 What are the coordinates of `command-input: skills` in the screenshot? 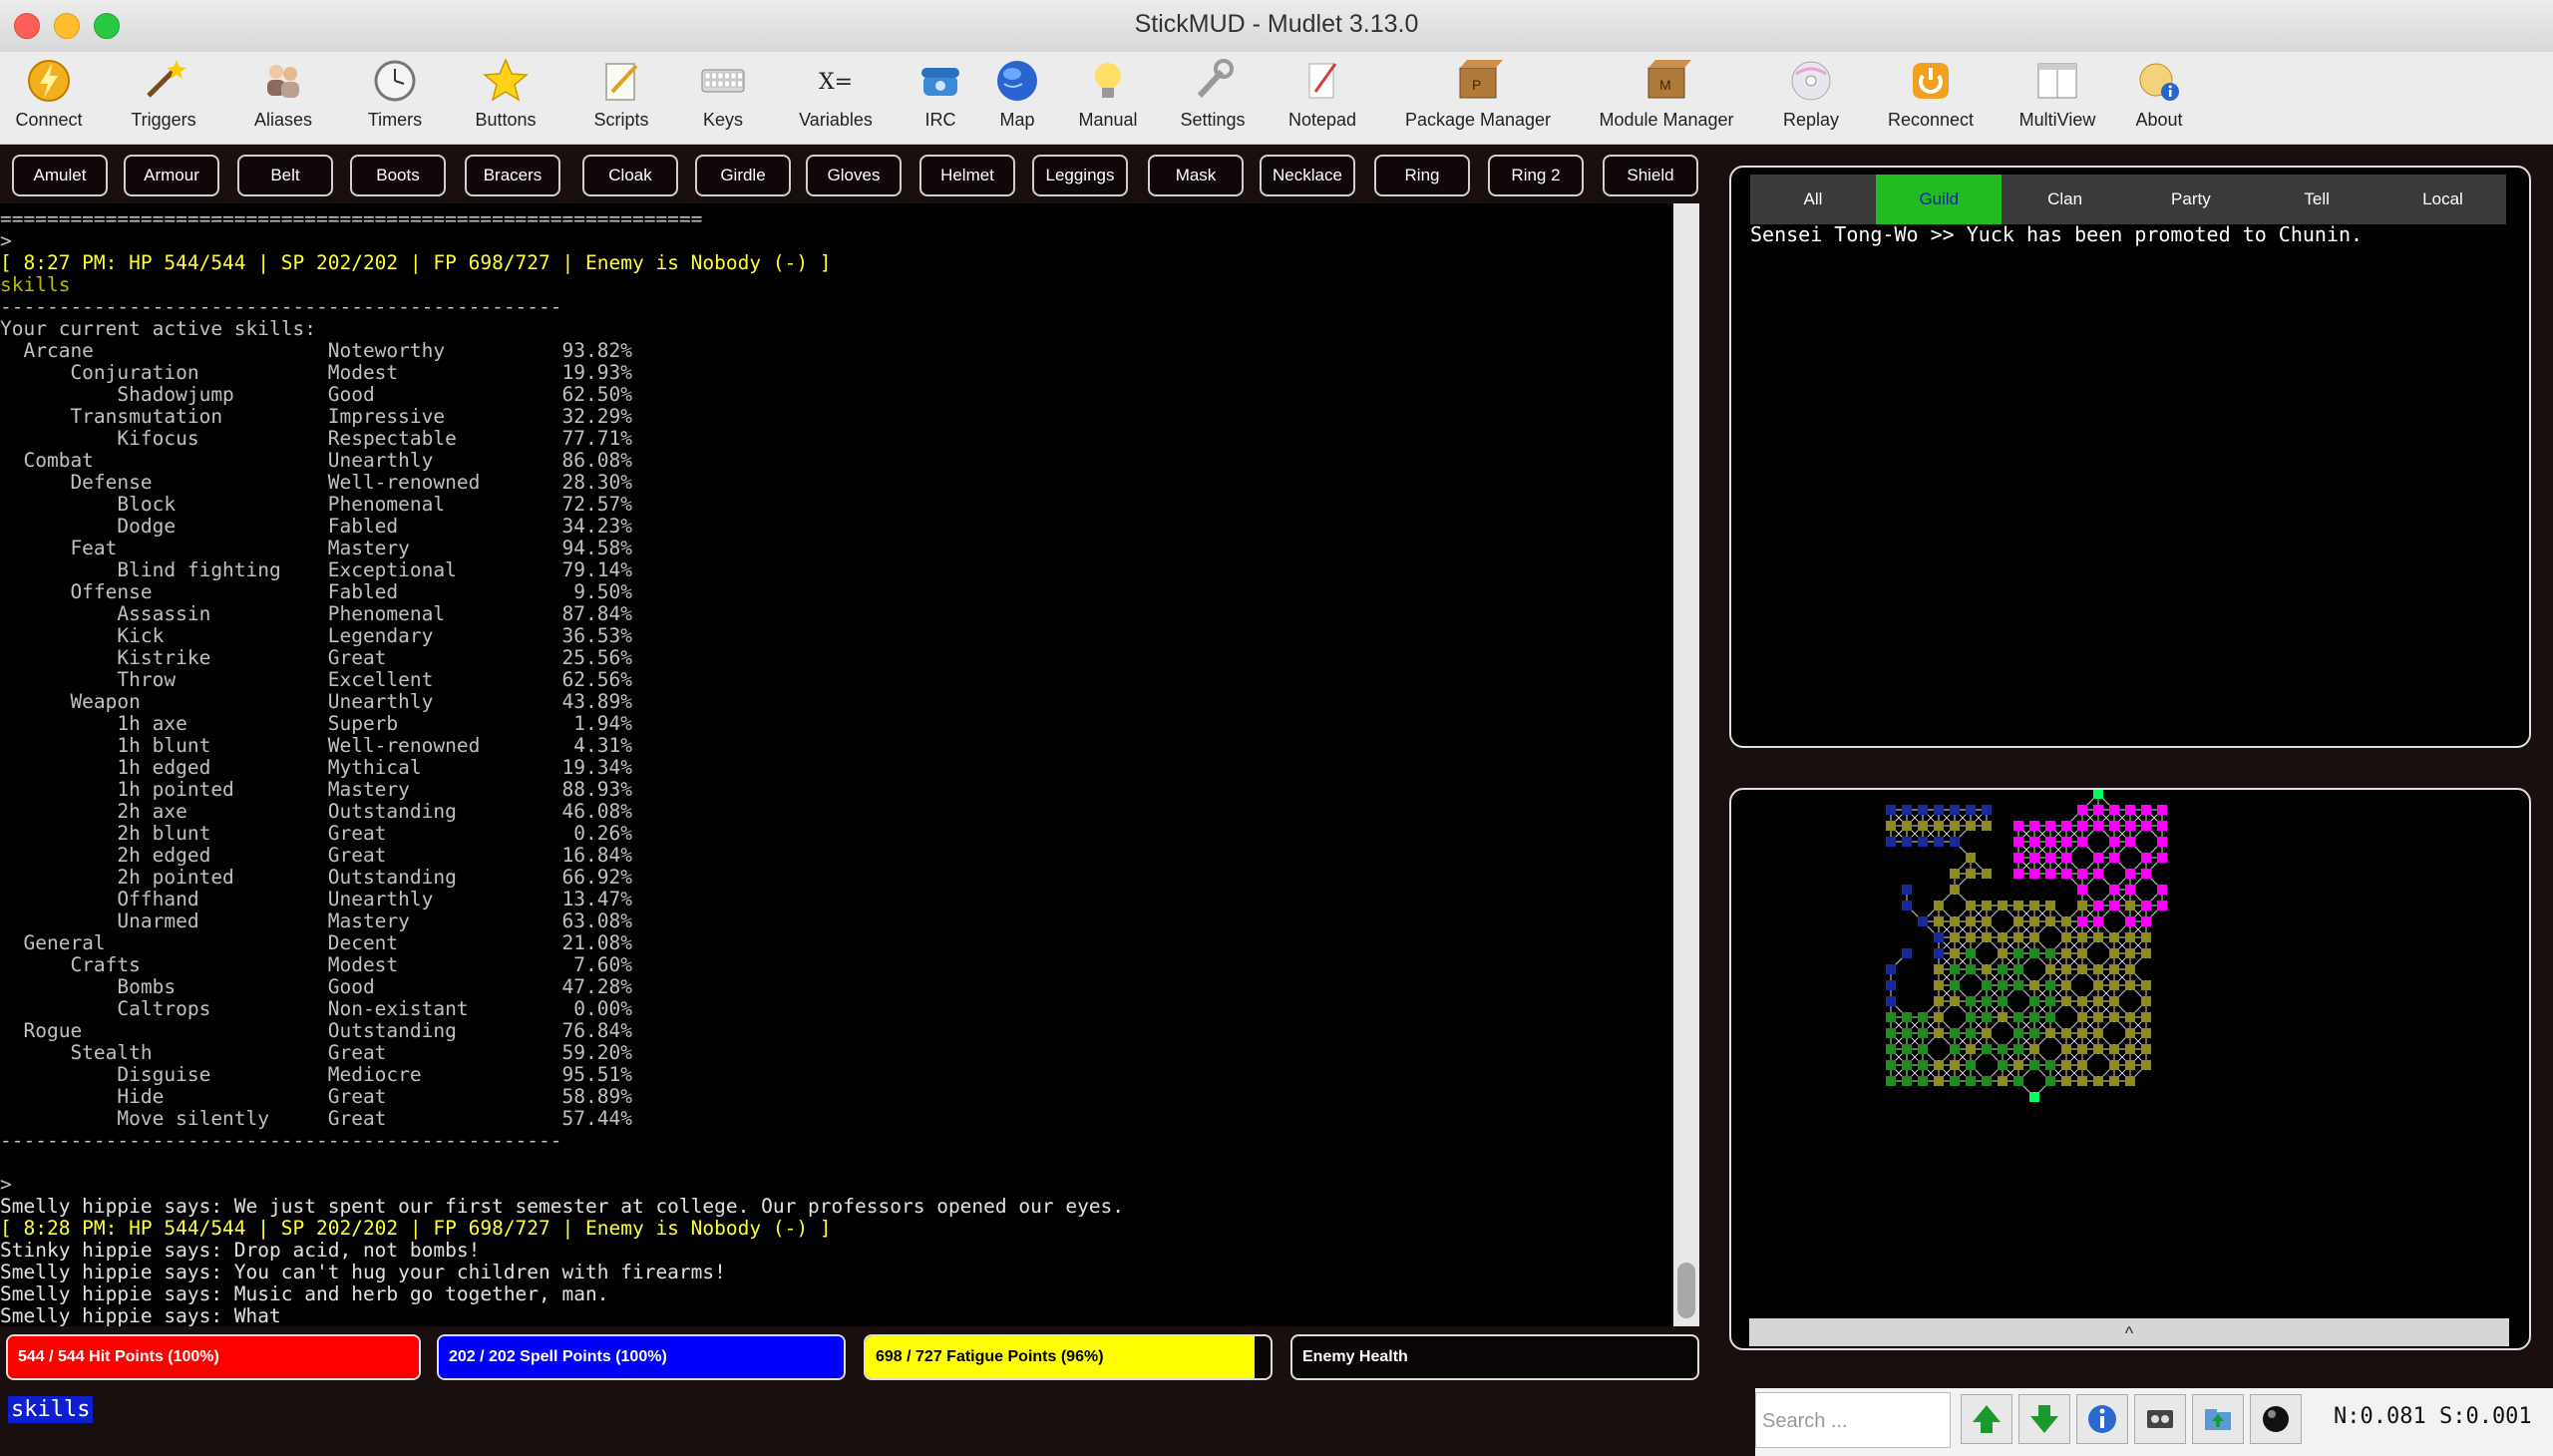 It's located at (51, 1409).